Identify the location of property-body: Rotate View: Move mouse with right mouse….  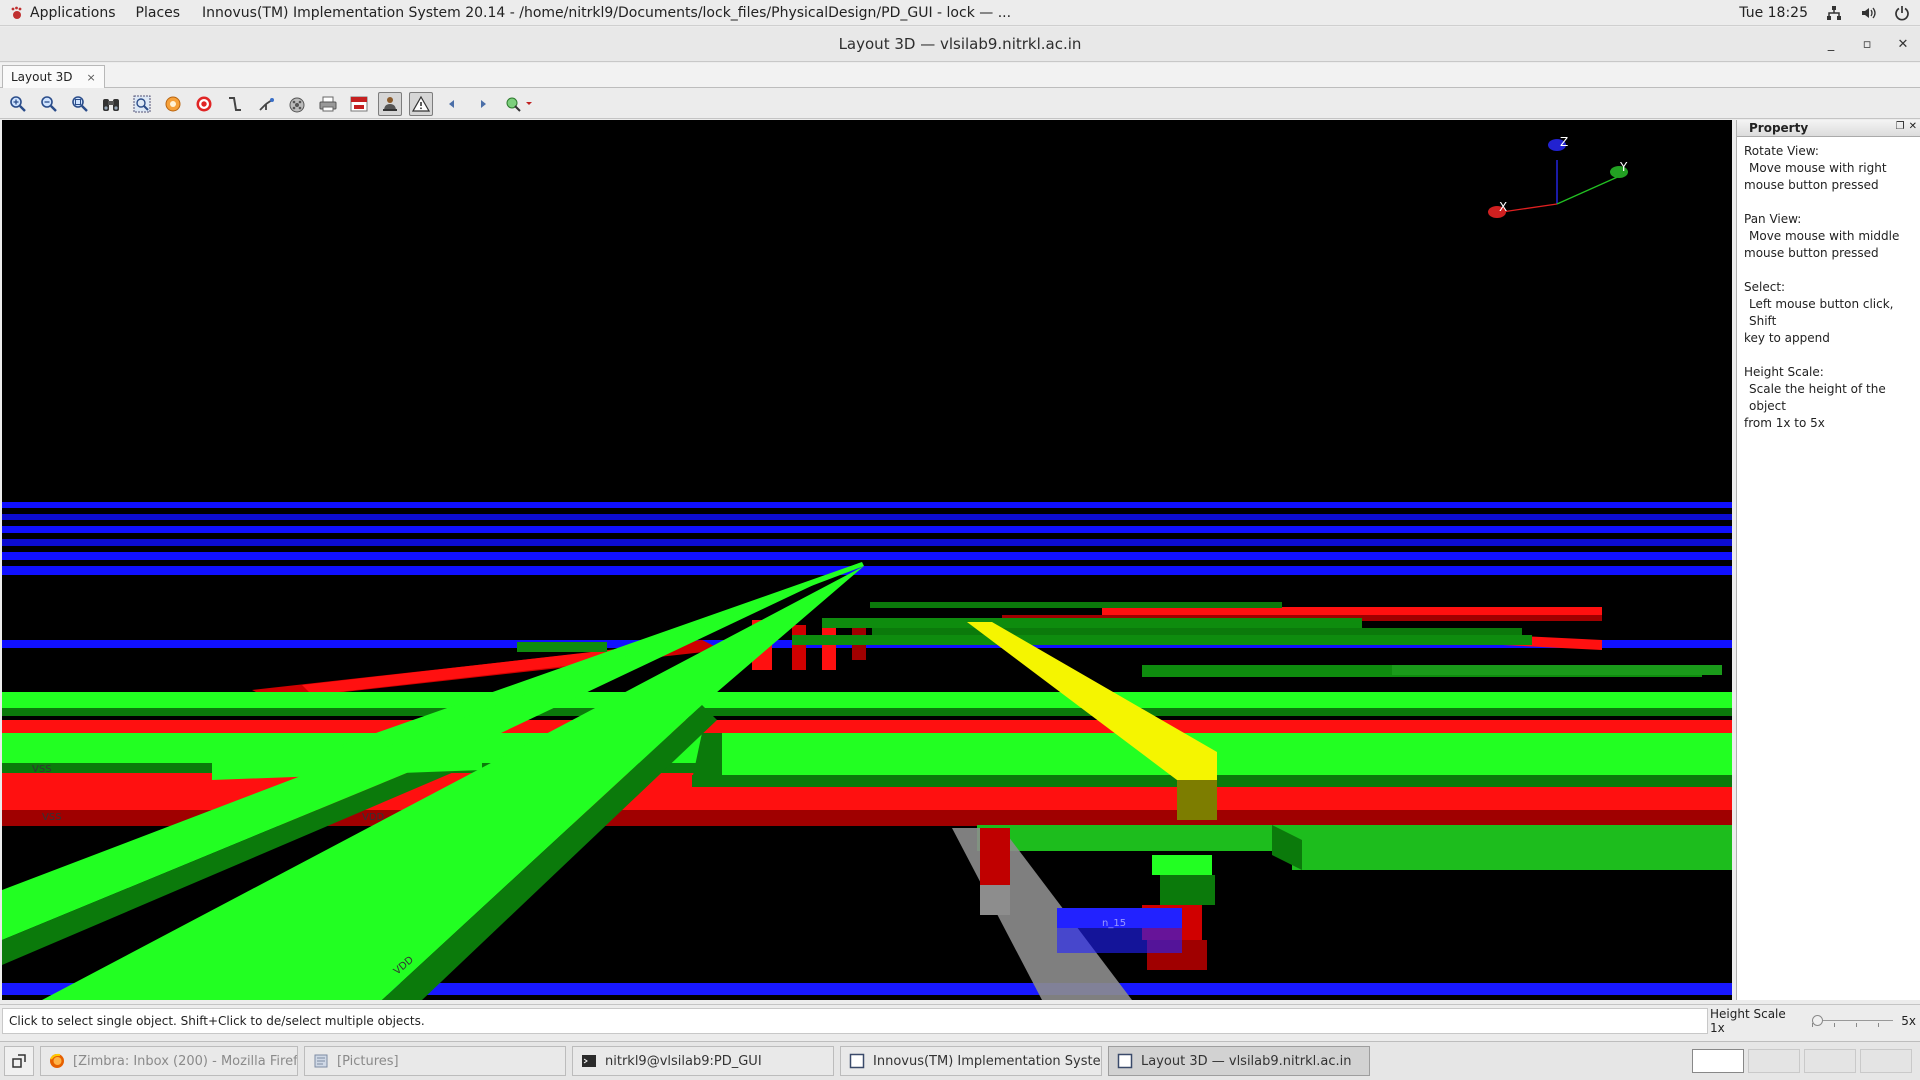
(1828, 284).